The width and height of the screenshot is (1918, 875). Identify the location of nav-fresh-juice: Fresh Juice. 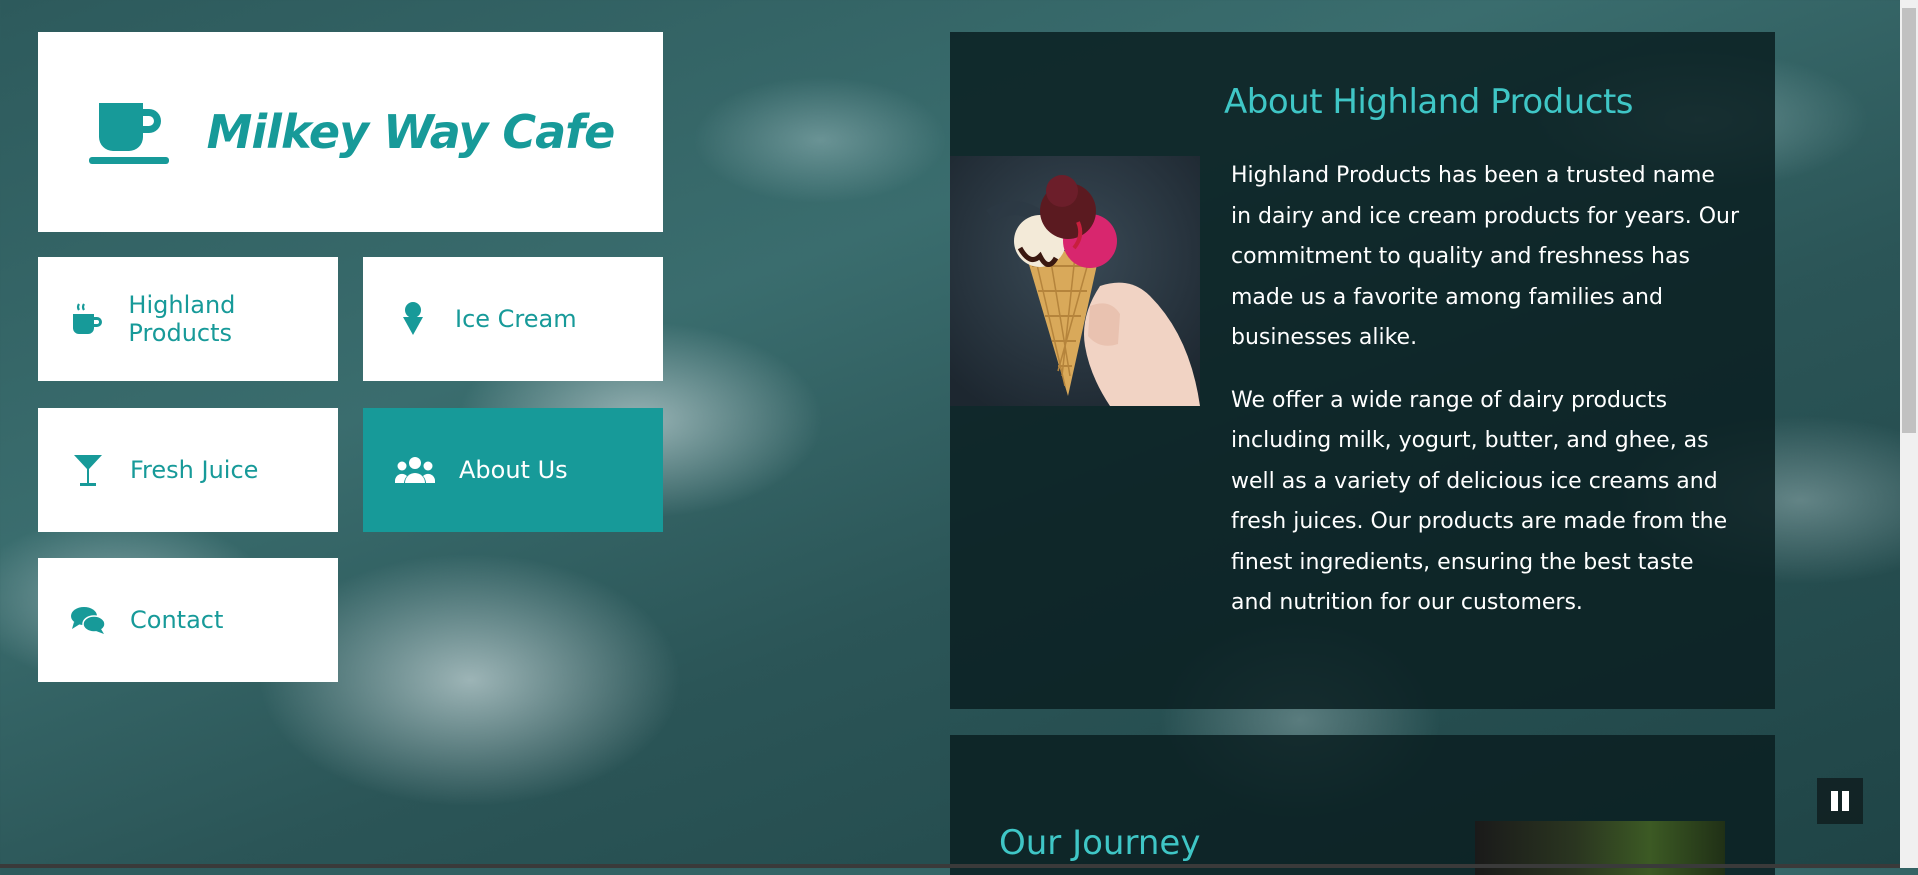
(188, 470).